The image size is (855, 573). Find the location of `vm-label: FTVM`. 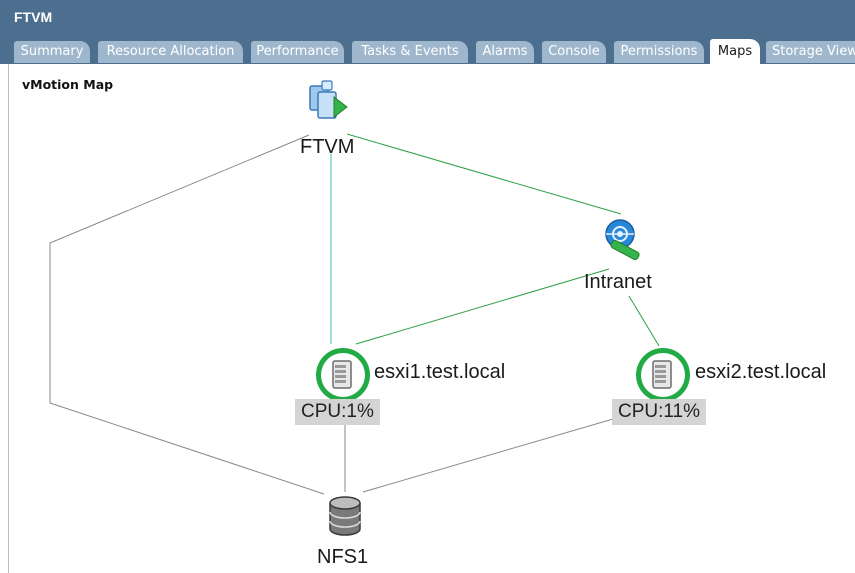

vm-label: FTVM is located at coordinates (327, 147).